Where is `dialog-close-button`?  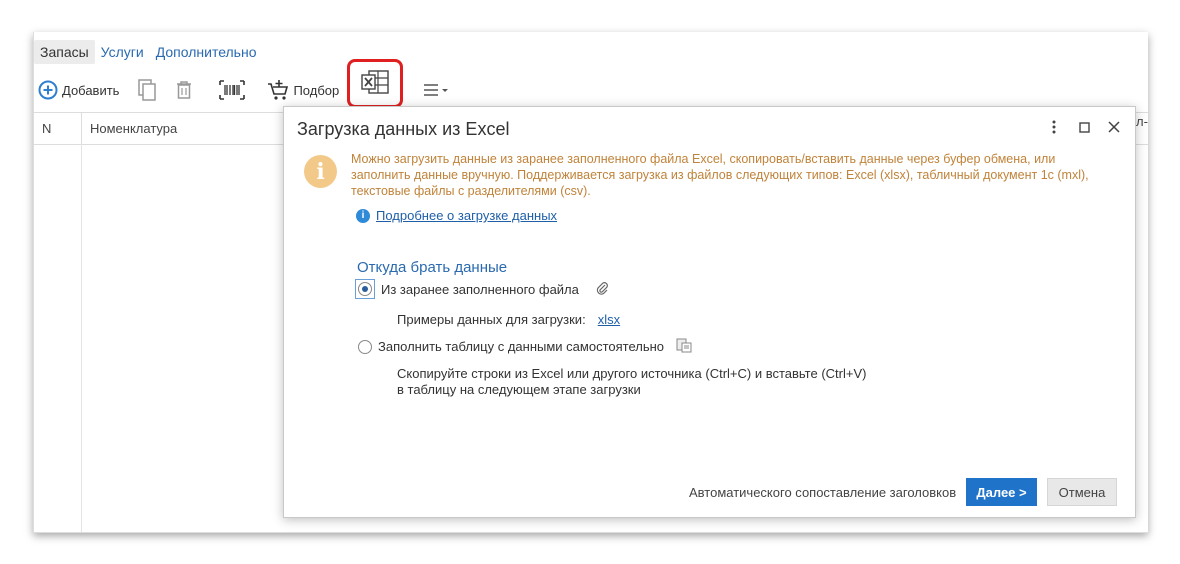 dialog-close-button is located at coordinates (1114, 128).